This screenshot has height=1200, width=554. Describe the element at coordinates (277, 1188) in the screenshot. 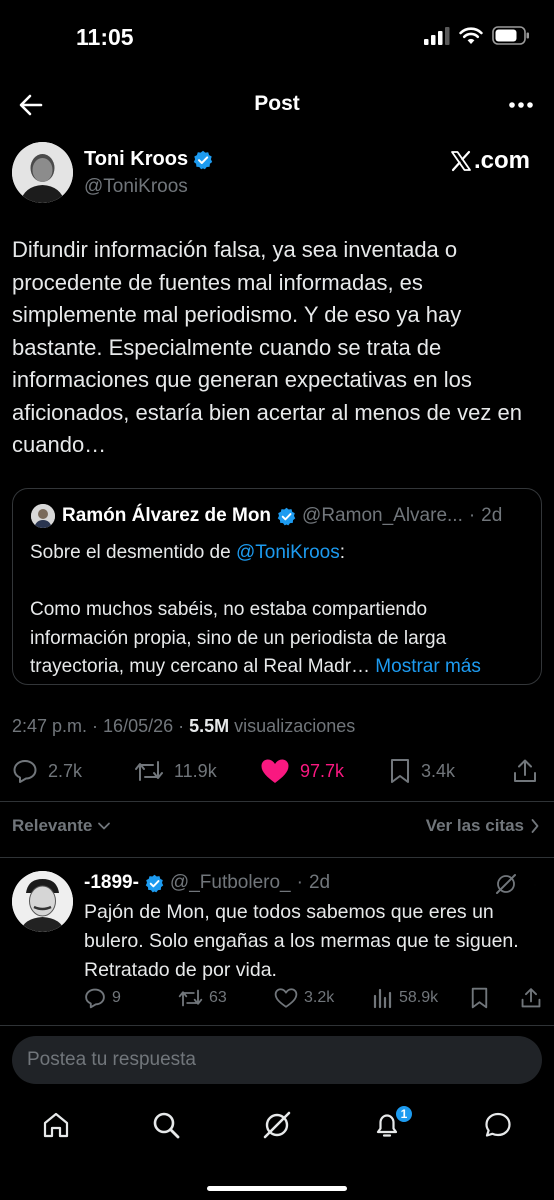

I see `home-indicator` at that location.